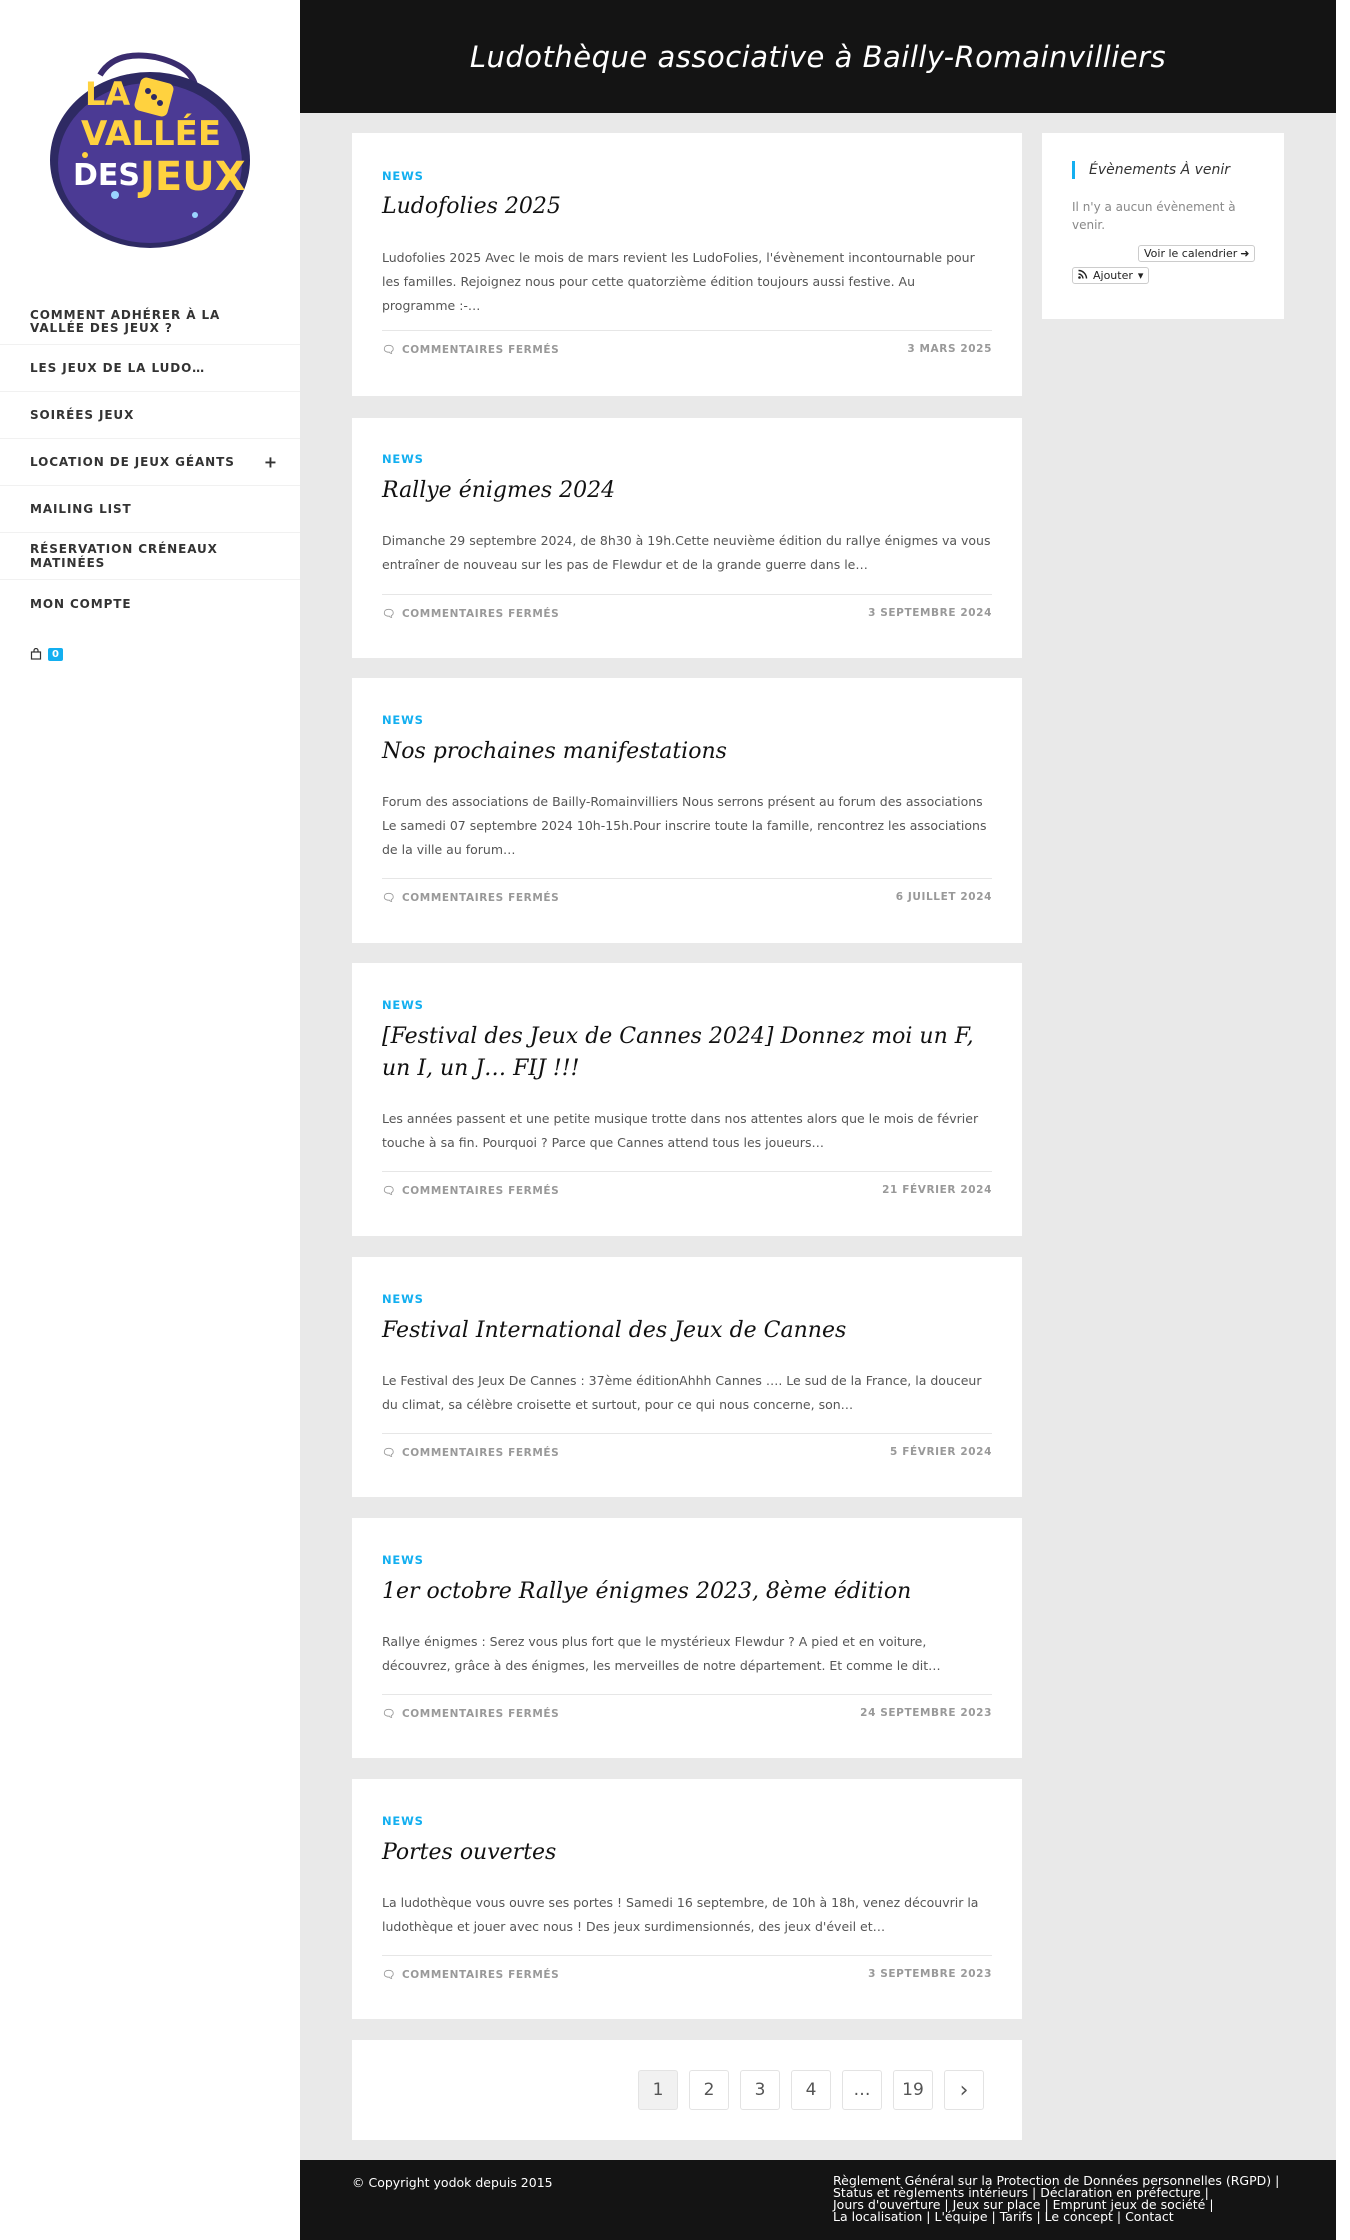 The image size is (1350, 2240). What do you see at coordinates (132, 462) in the screenshot?
I see `nav-item-label: LOCATION DE JEUX GÉANTS` at bounding box center [132, 462].